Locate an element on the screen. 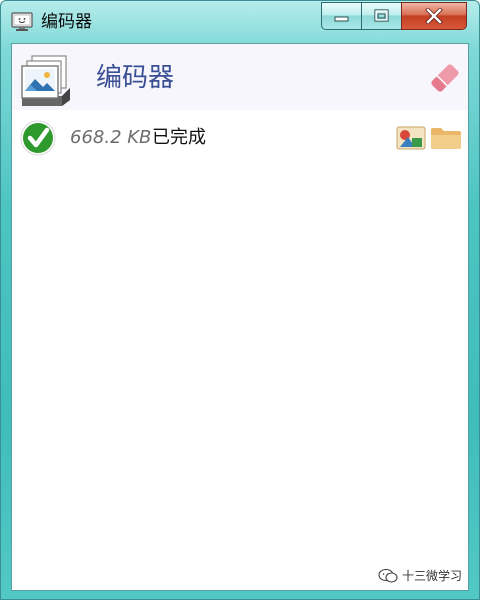 This screenshot has width=480, height=600. maximize-icon is located at coordinates (381, 15).